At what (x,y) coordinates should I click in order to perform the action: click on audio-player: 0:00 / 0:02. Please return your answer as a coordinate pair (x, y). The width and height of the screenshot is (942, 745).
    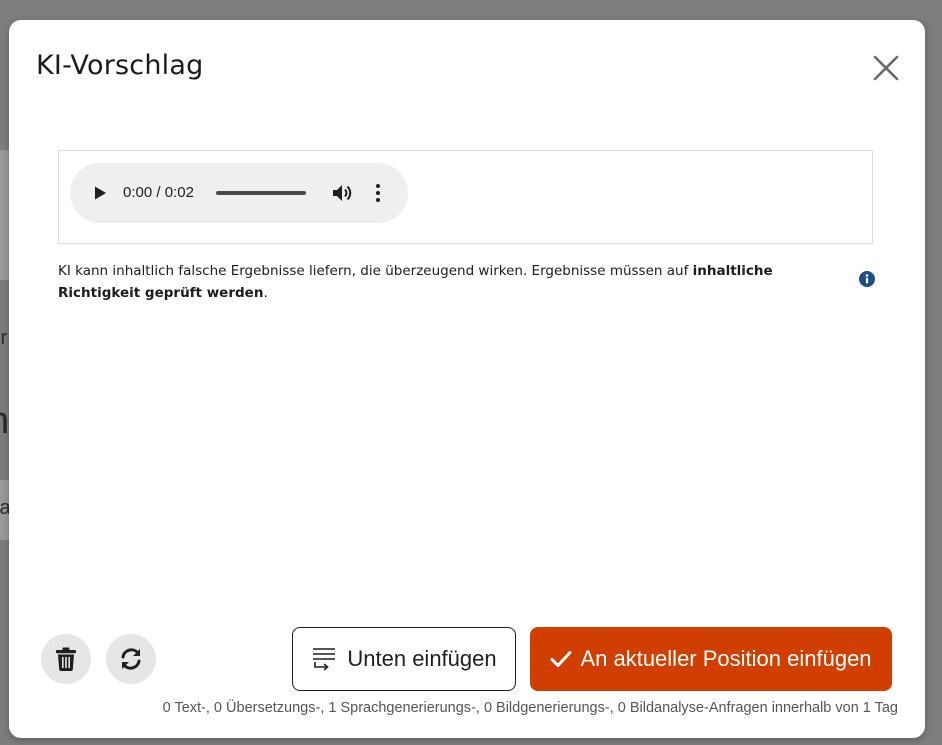
    Looking at the image, I should click on (239, 193).